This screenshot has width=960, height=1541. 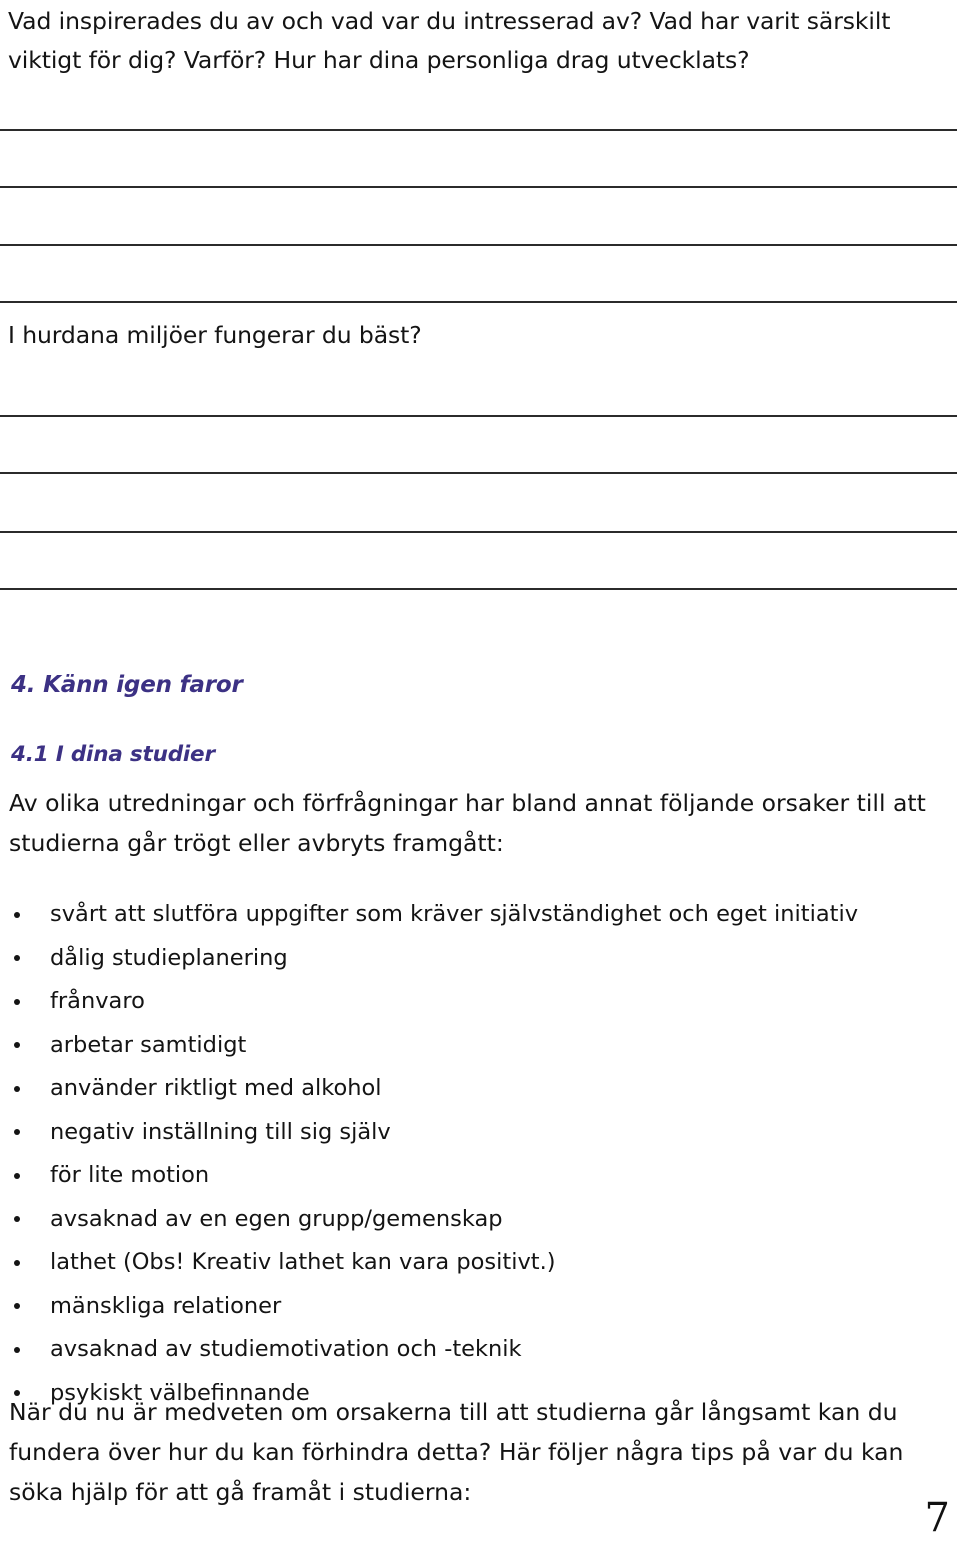 I want to click on list-item: mänskliga relationer, so click(x=460, y=1307).